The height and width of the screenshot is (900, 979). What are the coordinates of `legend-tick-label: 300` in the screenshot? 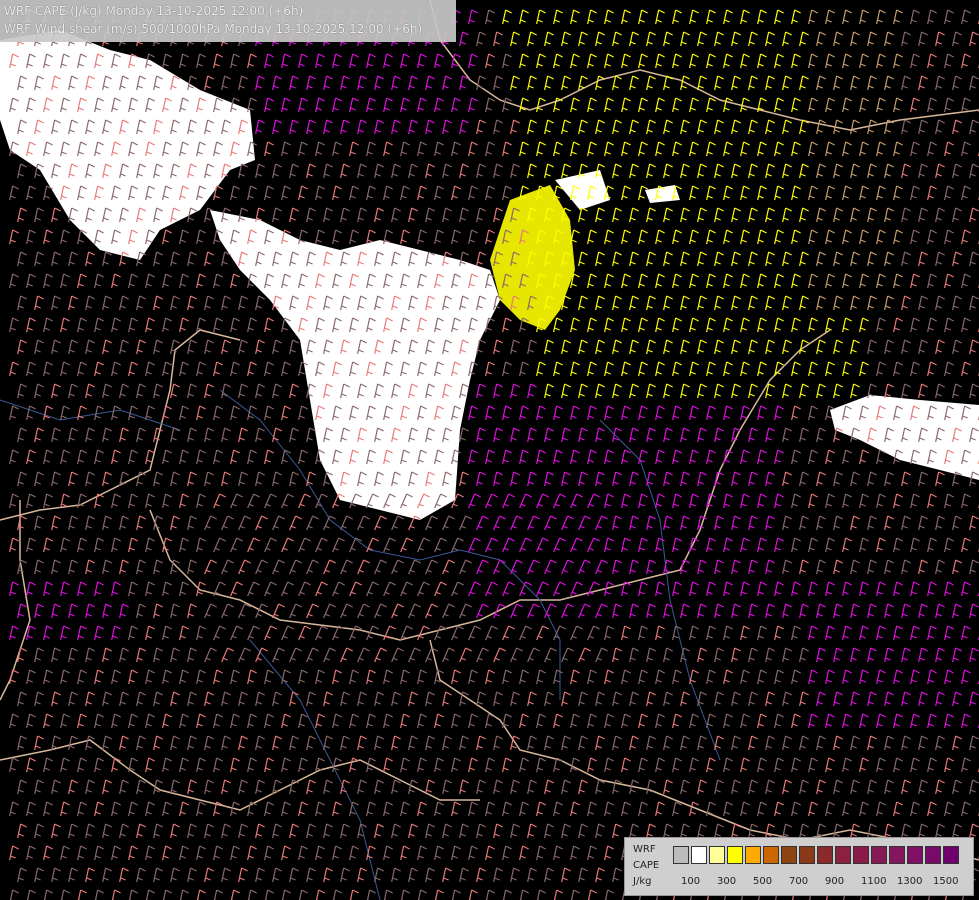 It's located at (727, 881).